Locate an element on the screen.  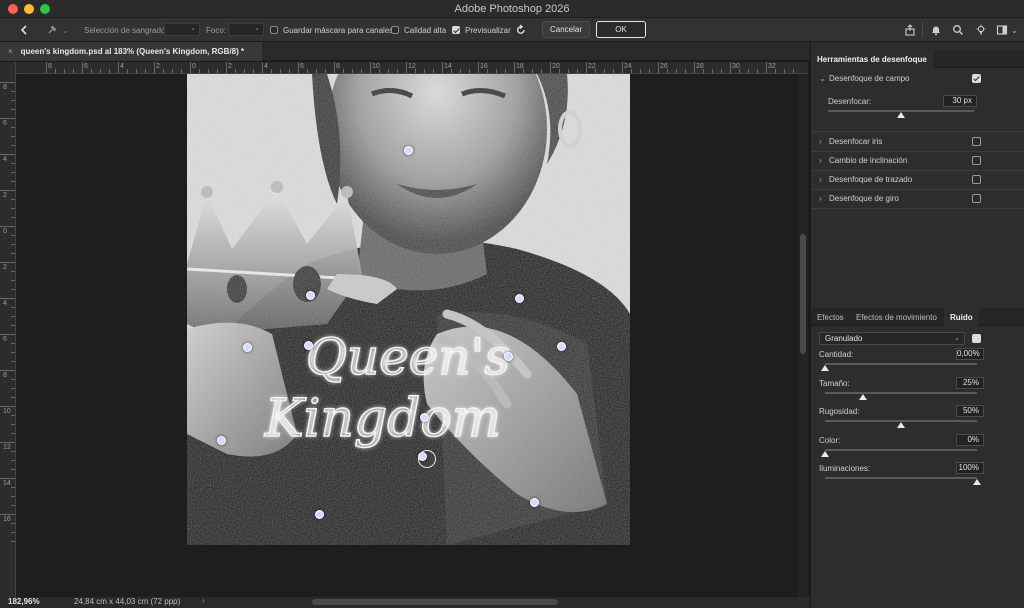
noise-slider-value: 0% is located at coordinates (970, 439).